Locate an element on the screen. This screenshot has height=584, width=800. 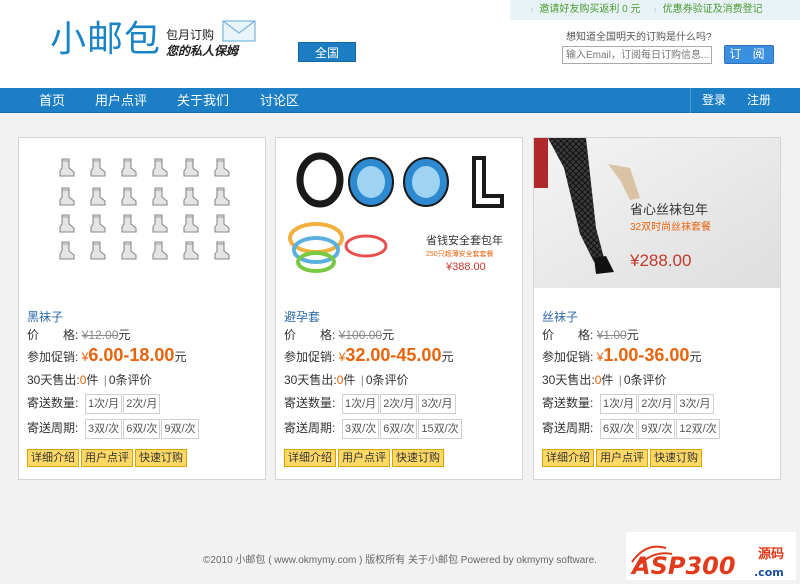
coupon-verify-link: 优惠券验证及消费登记 is located at coordinates (713, 9).